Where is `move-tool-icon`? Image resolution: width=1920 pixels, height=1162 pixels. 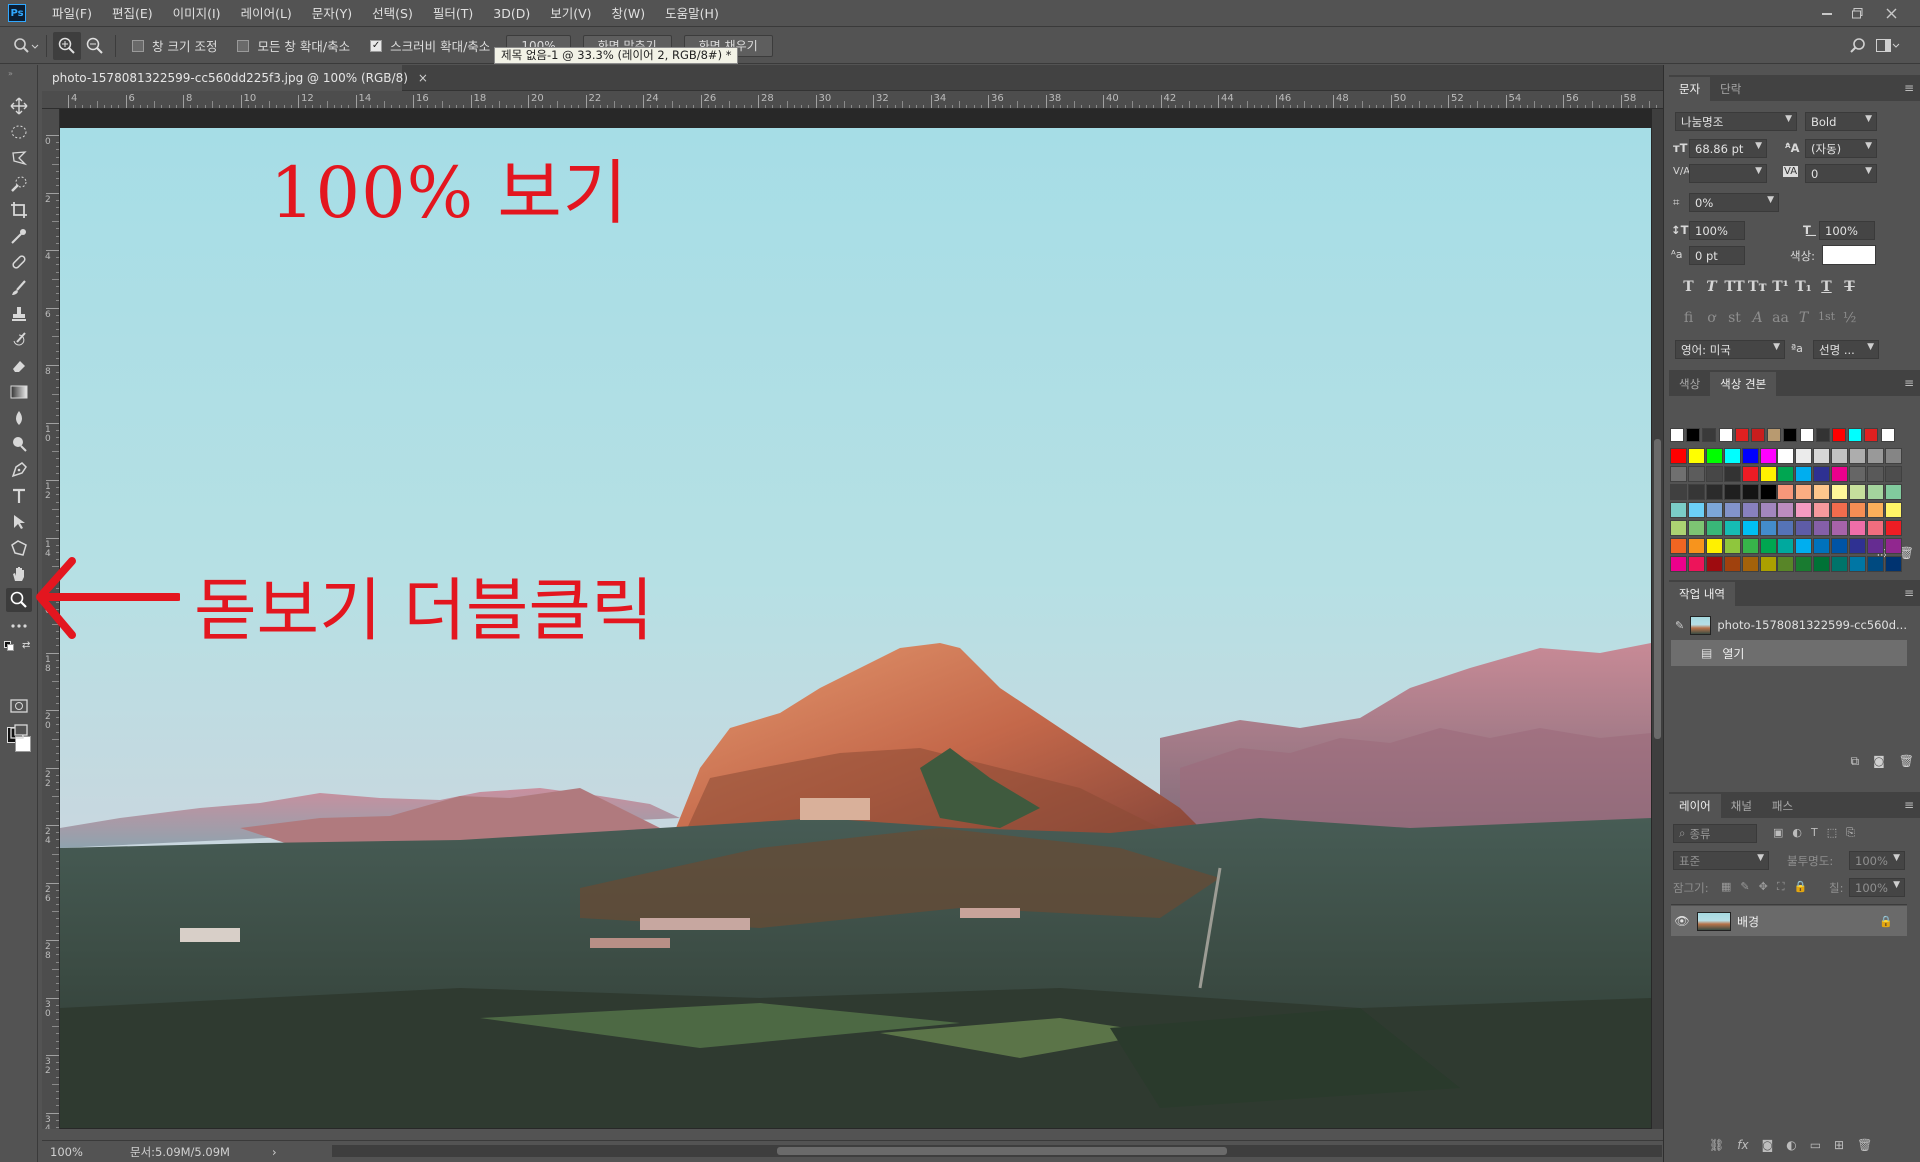
move-tool-icon is located at coordinates (19, 106).